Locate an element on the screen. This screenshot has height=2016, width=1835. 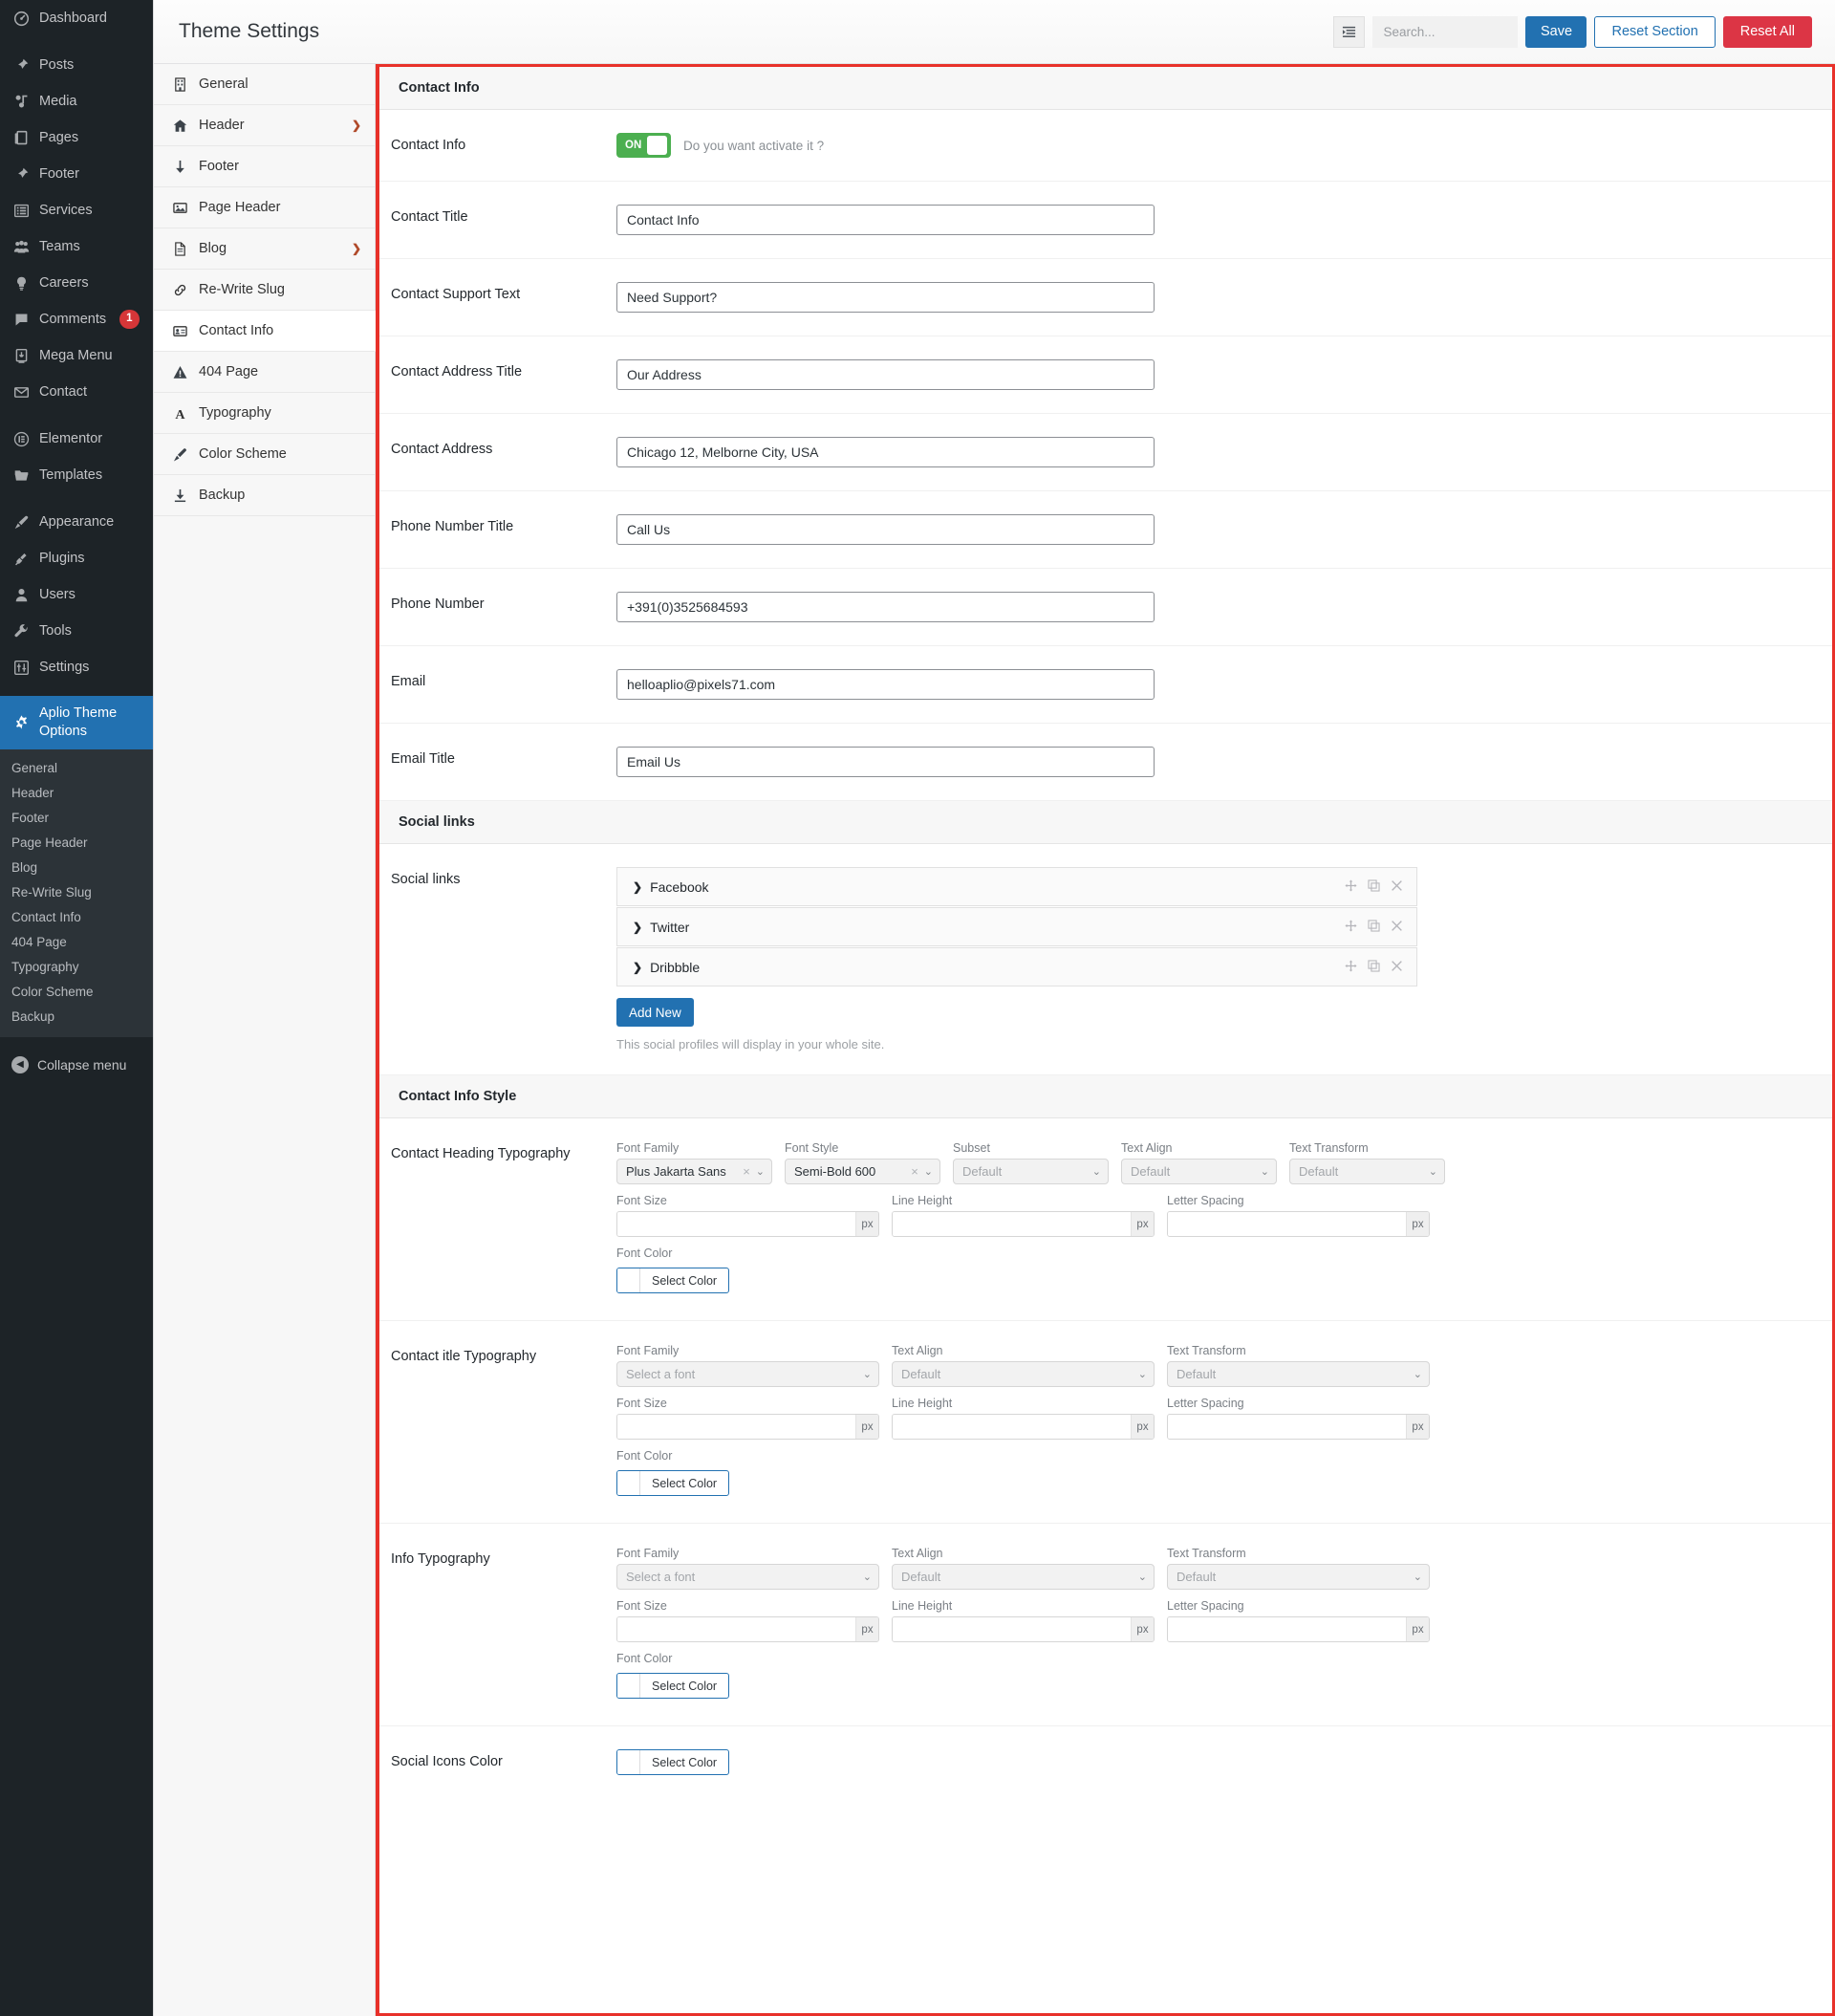
submenu-item-header: Header is located at coordinates (76, 793).